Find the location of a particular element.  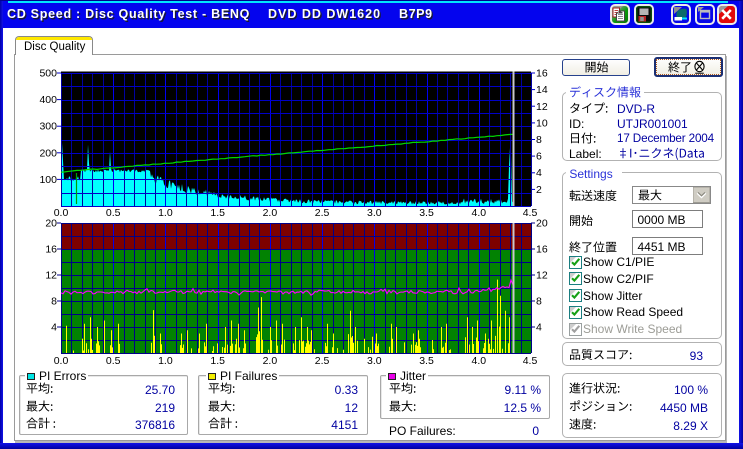

svg-text: 400 is located at coordinates (48, 100).